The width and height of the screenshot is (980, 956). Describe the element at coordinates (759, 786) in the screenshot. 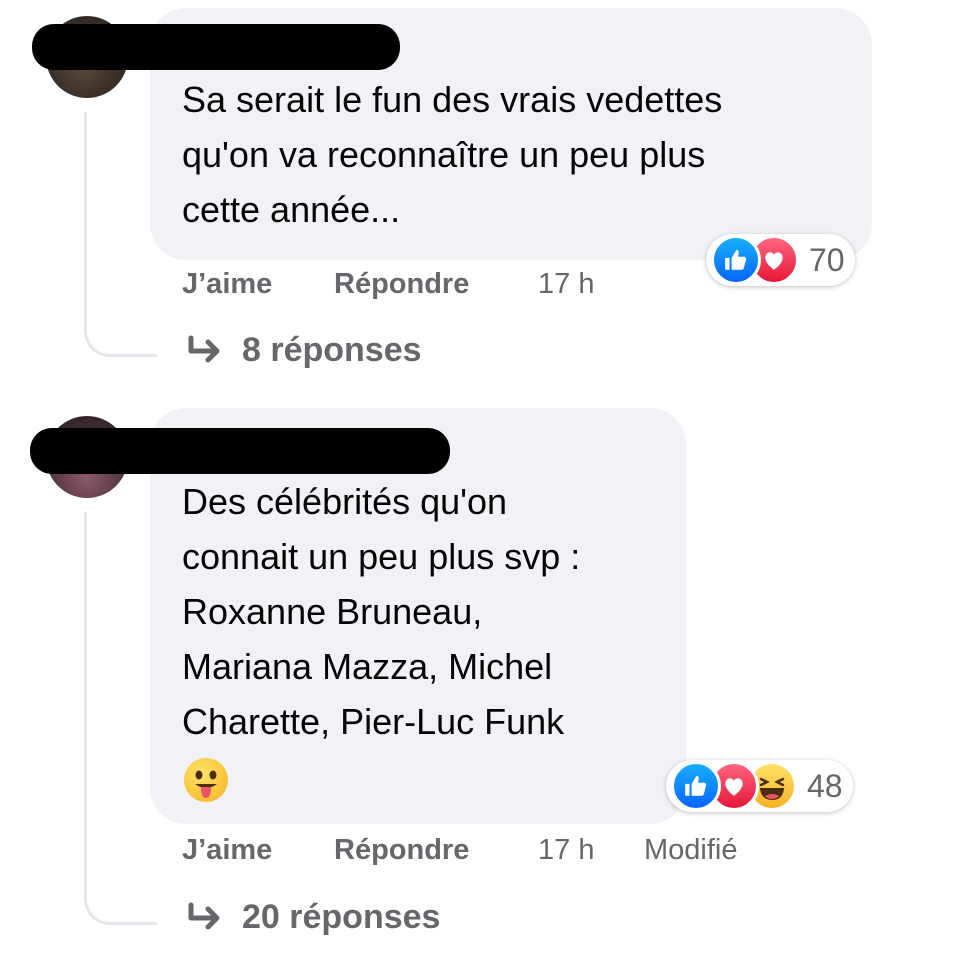

I see `reaction-summary: 48` at that location.